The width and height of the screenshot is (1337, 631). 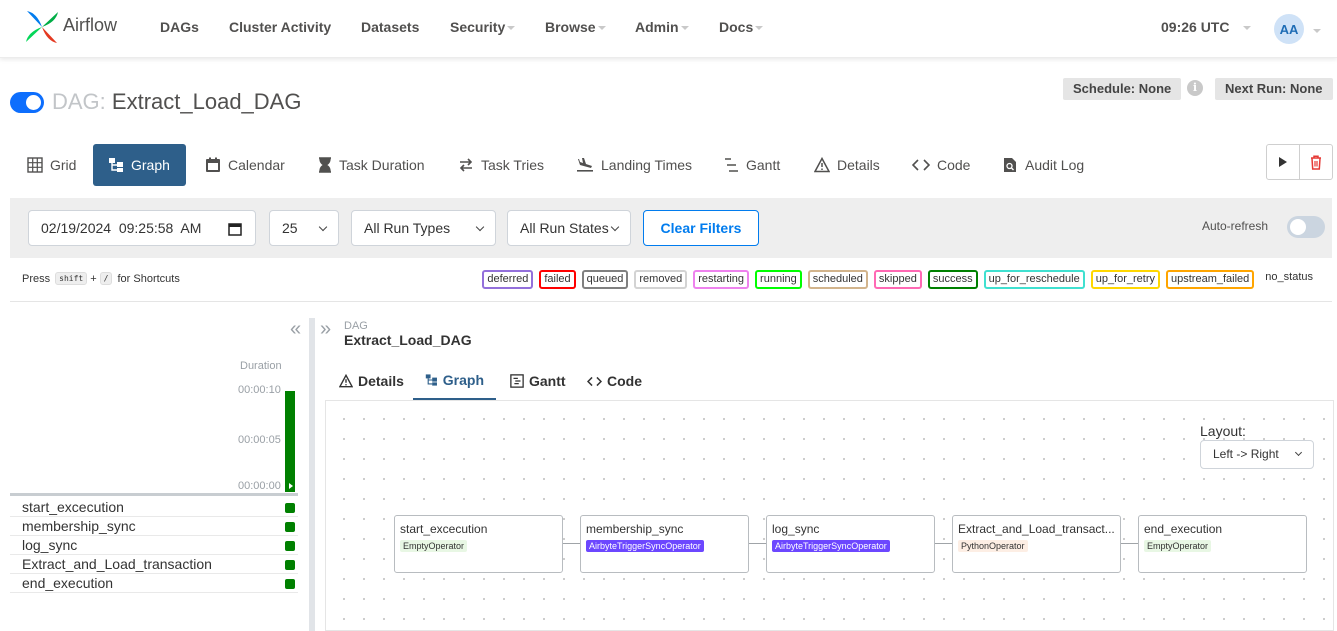 What do you see at coordinates (1257, 454) in the screenshot?
I see `layout-select: Left -> Right` at bounding box center [1257, 454].